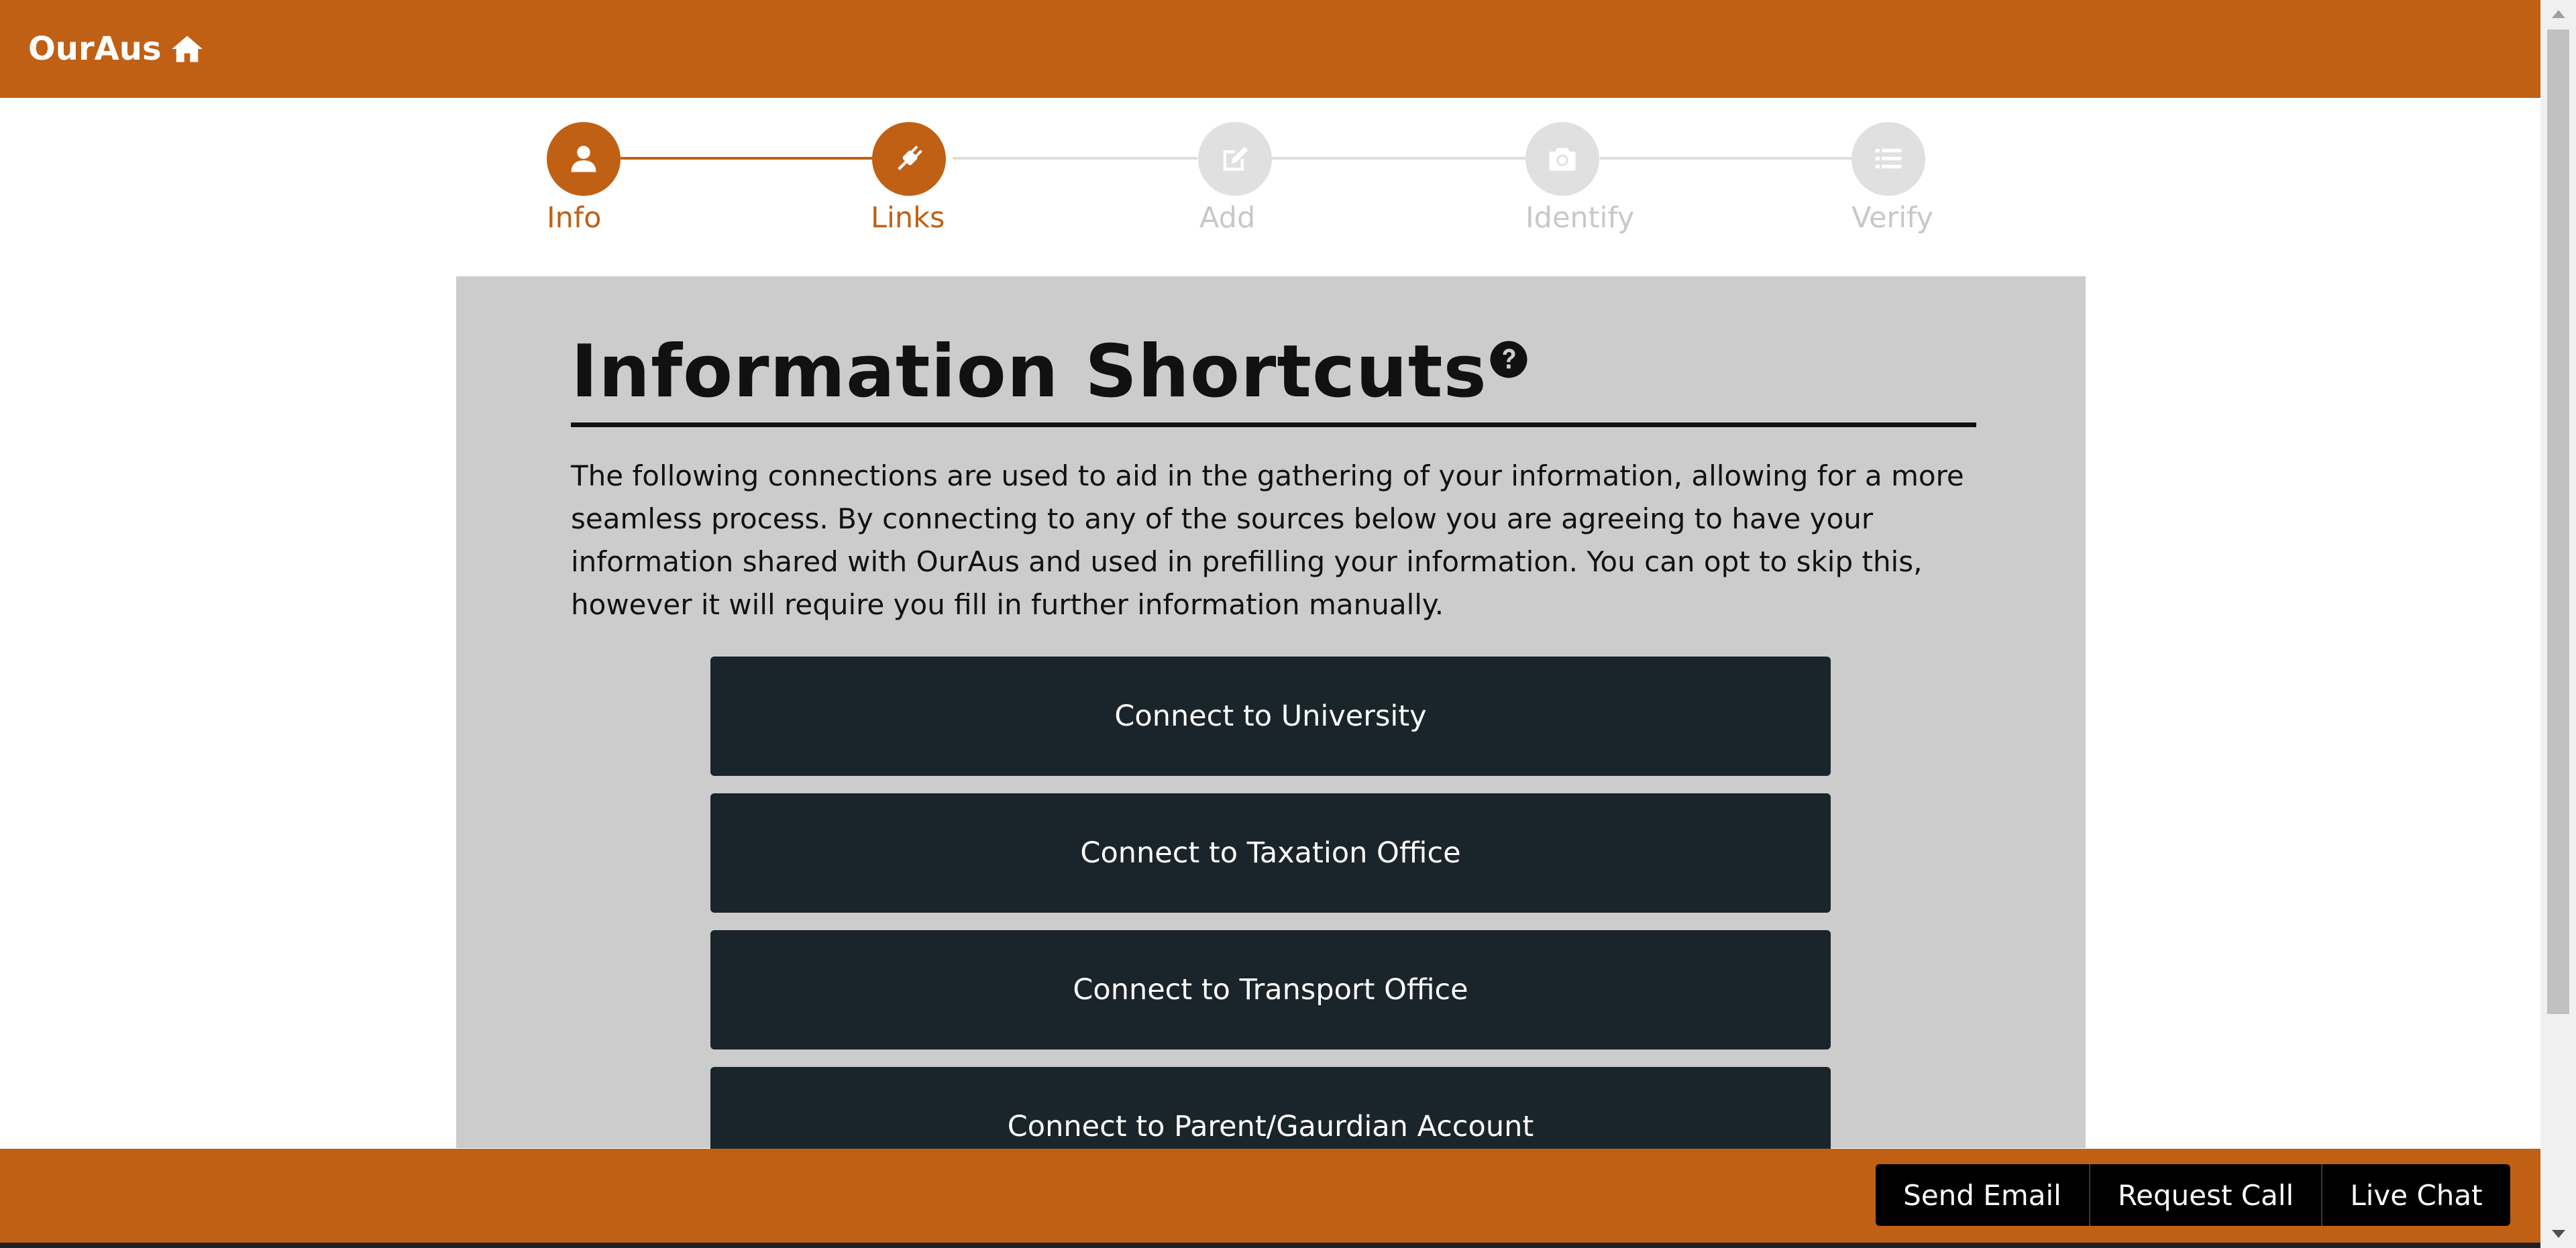 The height and width of the screenshot is (1248, 2576). Describe the element at coordinates (574, 218) in the screenshot. I see `step-info-label: Info` at that location.